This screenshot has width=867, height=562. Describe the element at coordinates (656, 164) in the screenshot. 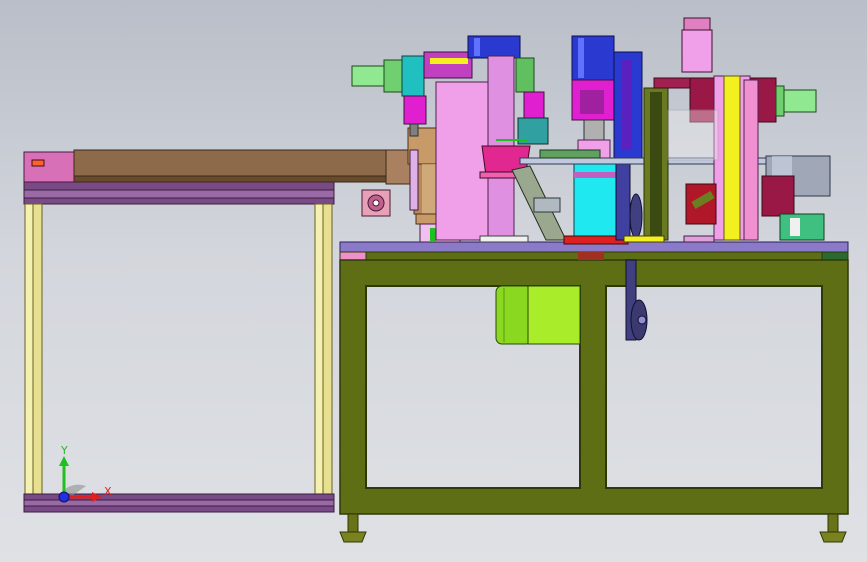

I see `guide-channel` at that location.